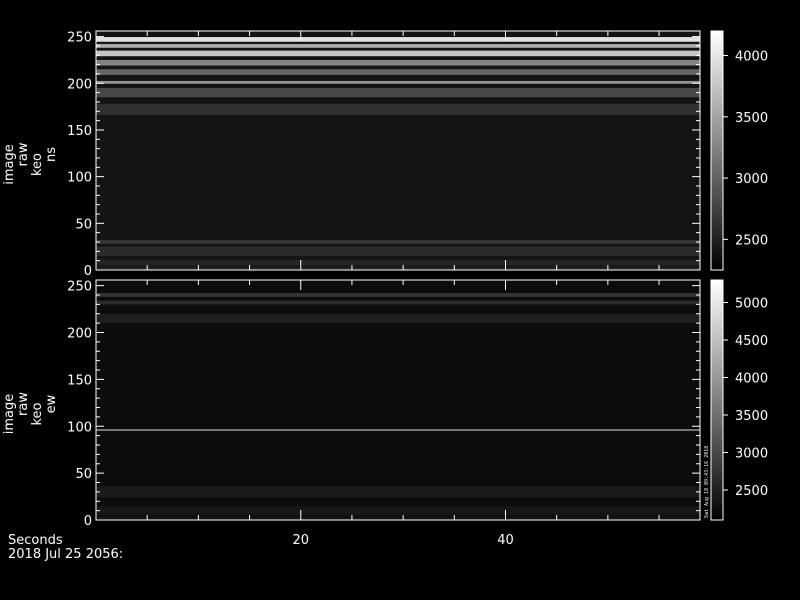 This screenshot has height=600, width=800. What do you see at coordinates (707, 482) in the screenshot?
I see `timestamp-stamp: Sat Aug 18 09:43:16 2018` at bounding box center [707, 482].